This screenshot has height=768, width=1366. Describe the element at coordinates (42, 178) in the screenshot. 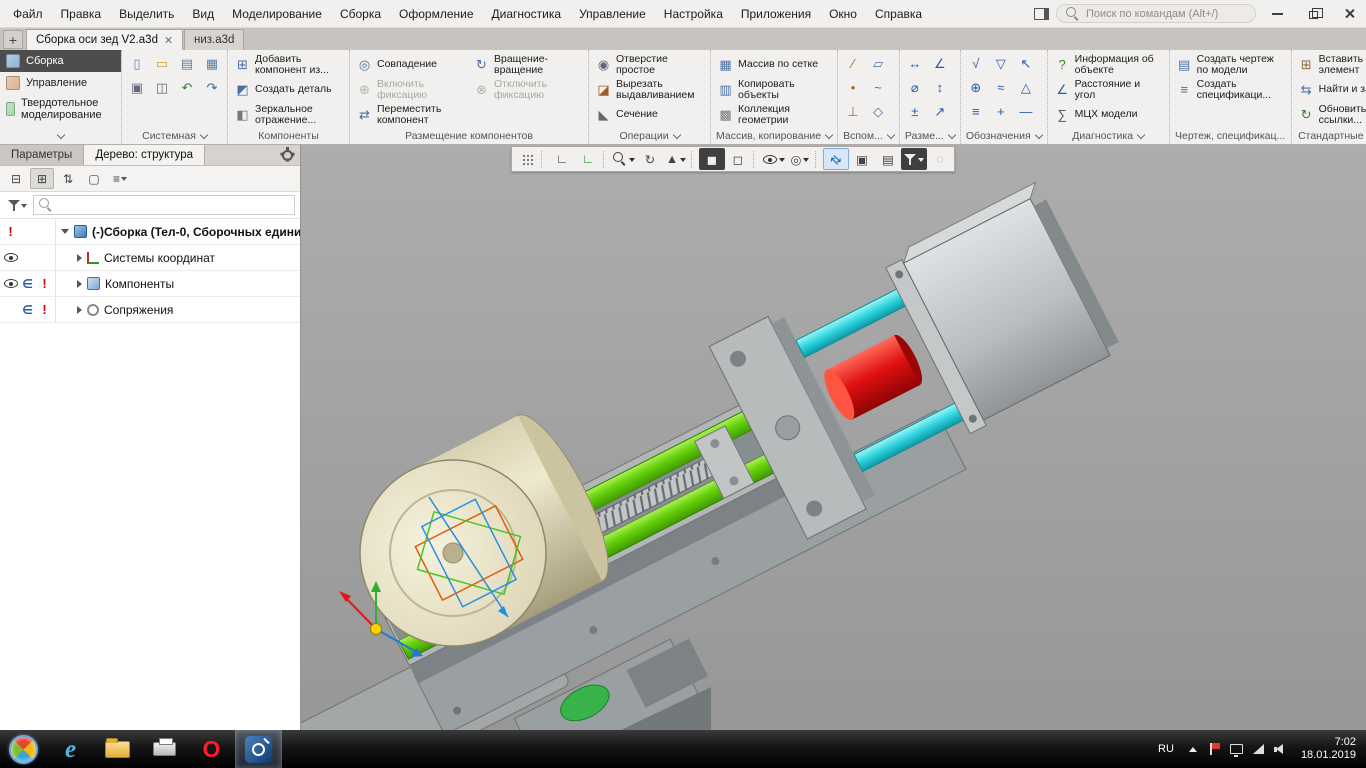

I see `tree-structure-view-button: ⊞` at that location.